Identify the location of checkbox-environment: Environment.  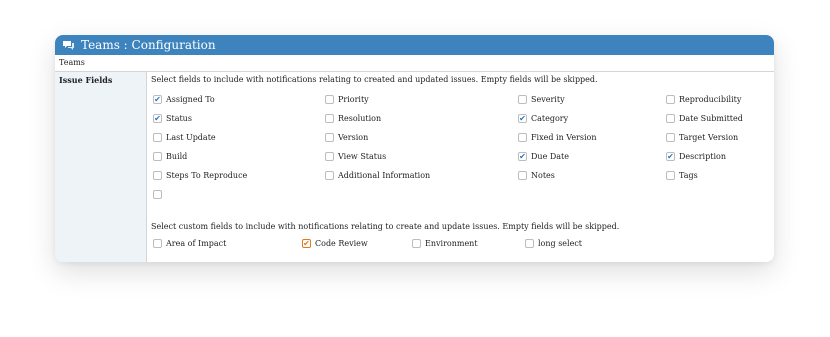
(445, 243).